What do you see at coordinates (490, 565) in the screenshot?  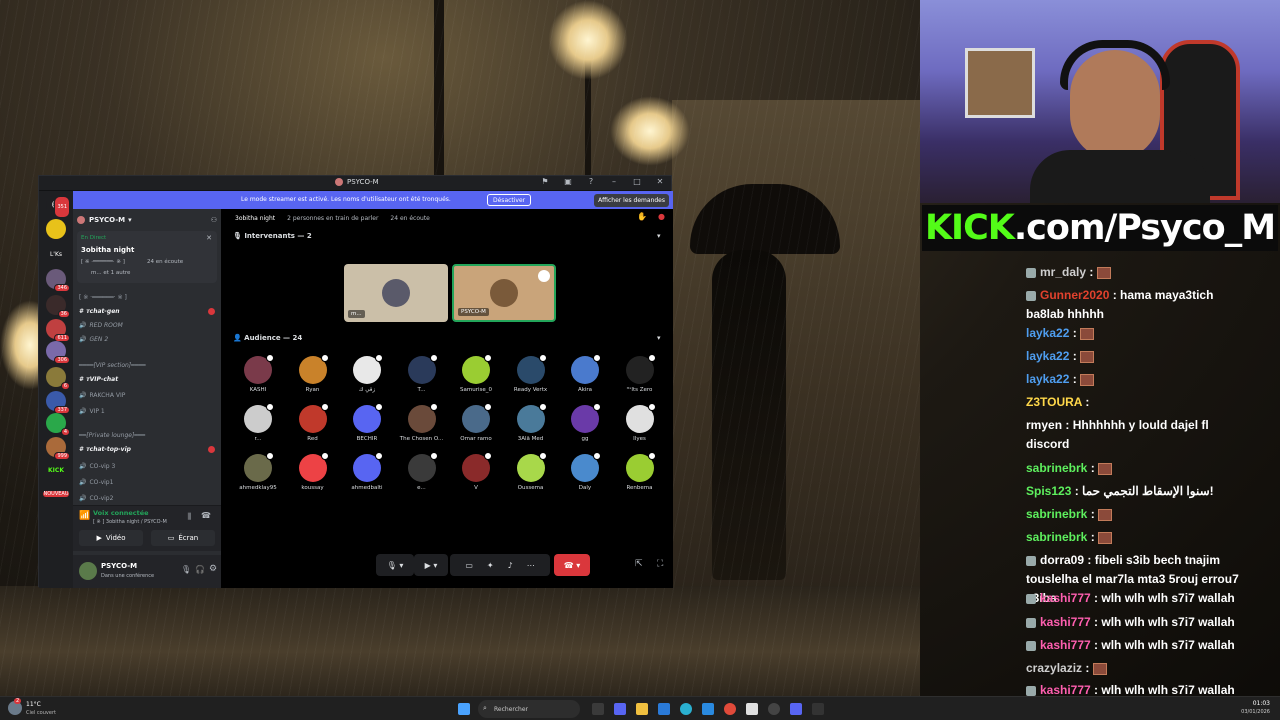 I see `activity-icon: ✦` at bounding box center [490, 565].